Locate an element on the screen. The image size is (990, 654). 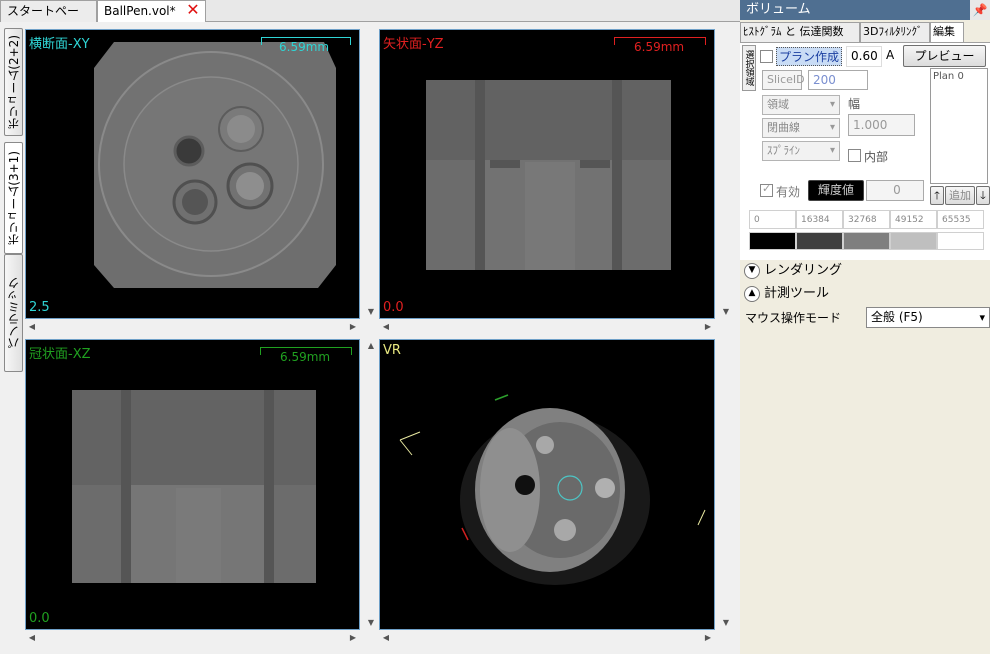
vscroll-xy: ▼ is located at coordinates (371, 174).